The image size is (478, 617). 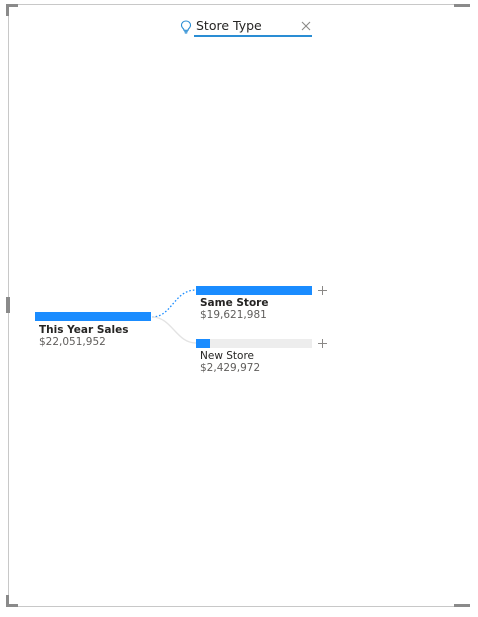 I want to click on root-bar-fill, so click(x=93, y=316).